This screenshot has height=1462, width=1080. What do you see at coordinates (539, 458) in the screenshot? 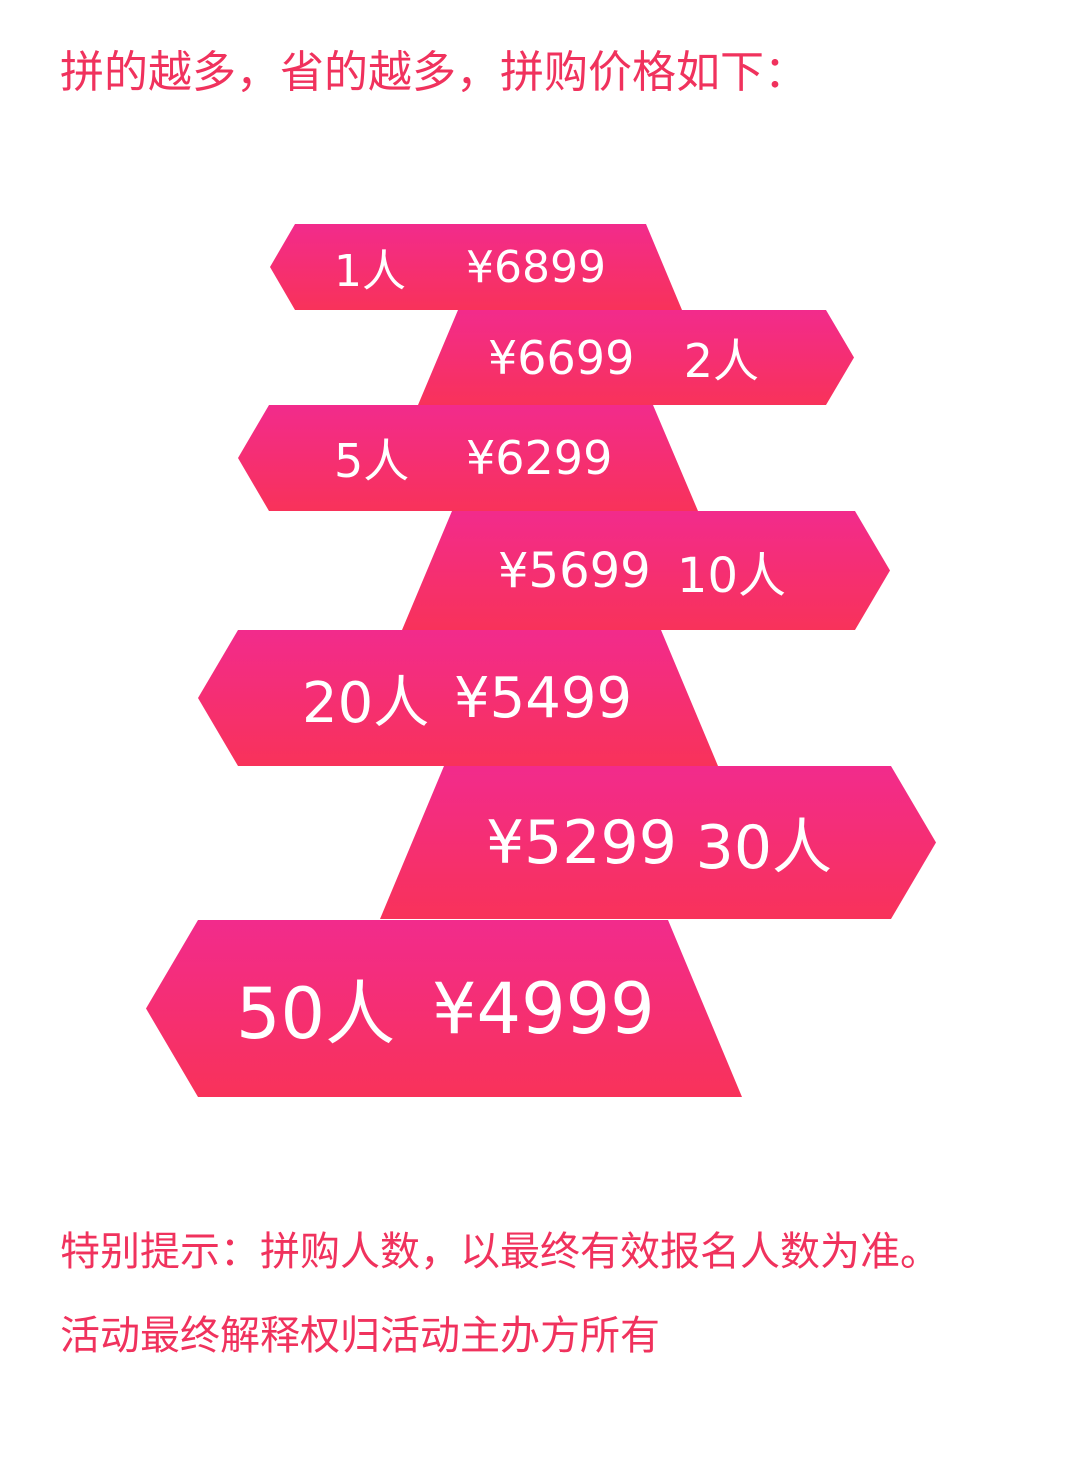
I see `tier-price: ¥6299` at bounding box center [539, 458].